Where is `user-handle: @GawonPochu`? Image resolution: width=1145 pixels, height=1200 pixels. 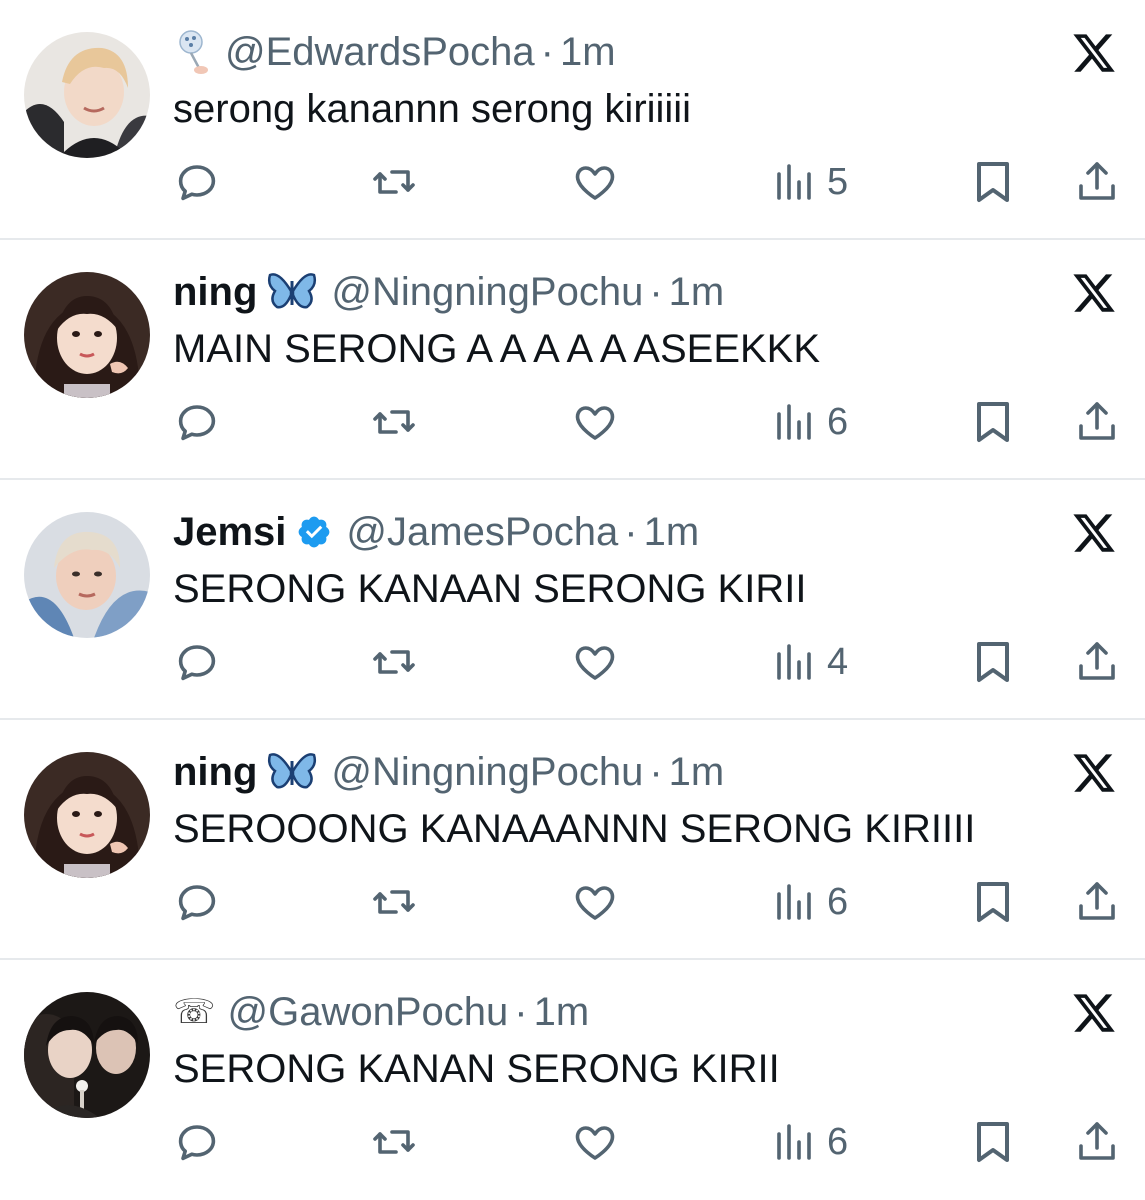
user-handle: @GawonPochu is located at coordinates (368, 1012).